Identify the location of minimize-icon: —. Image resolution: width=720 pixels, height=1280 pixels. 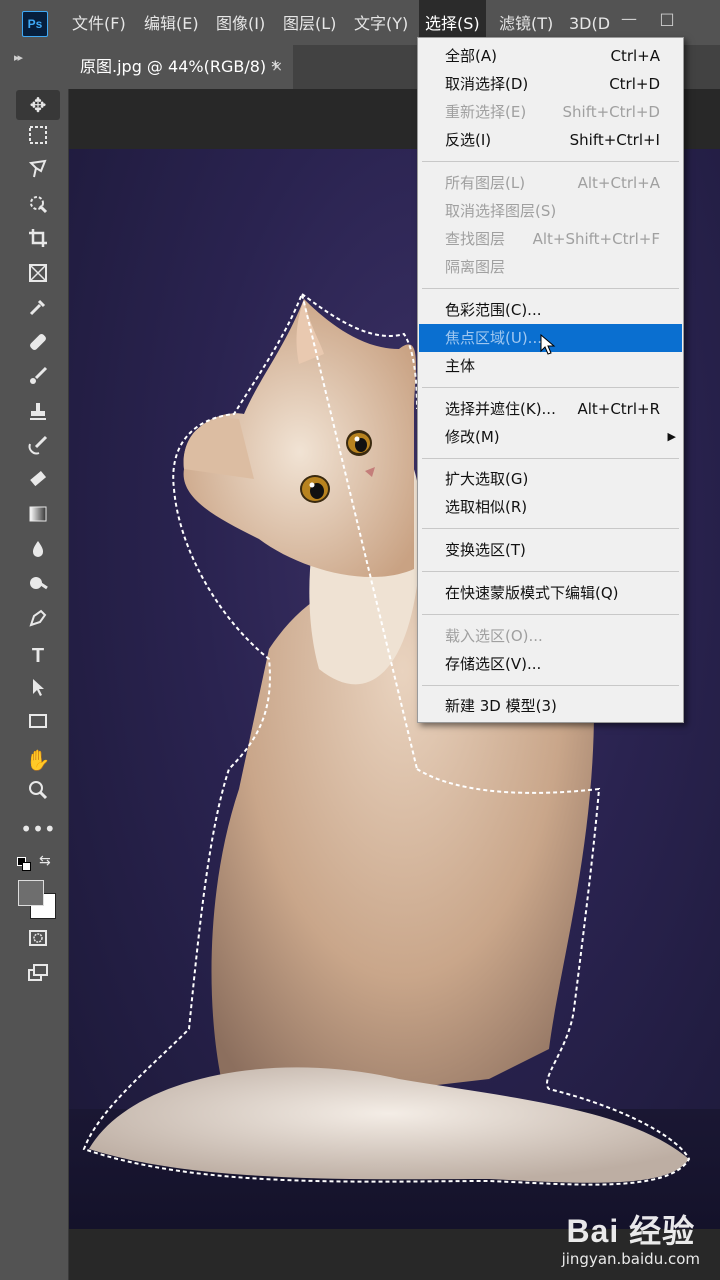
(629, 19).